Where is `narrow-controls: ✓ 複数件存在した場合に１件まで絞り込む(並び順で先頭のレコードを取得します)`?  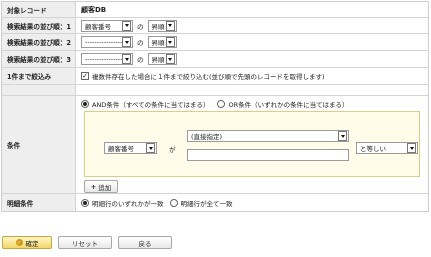 narrow-controls: ✓ 複数件存在した場合に１件まで絞り込む(並び順で先頭のレコードを取得します) is located at coordinates (252, 76).